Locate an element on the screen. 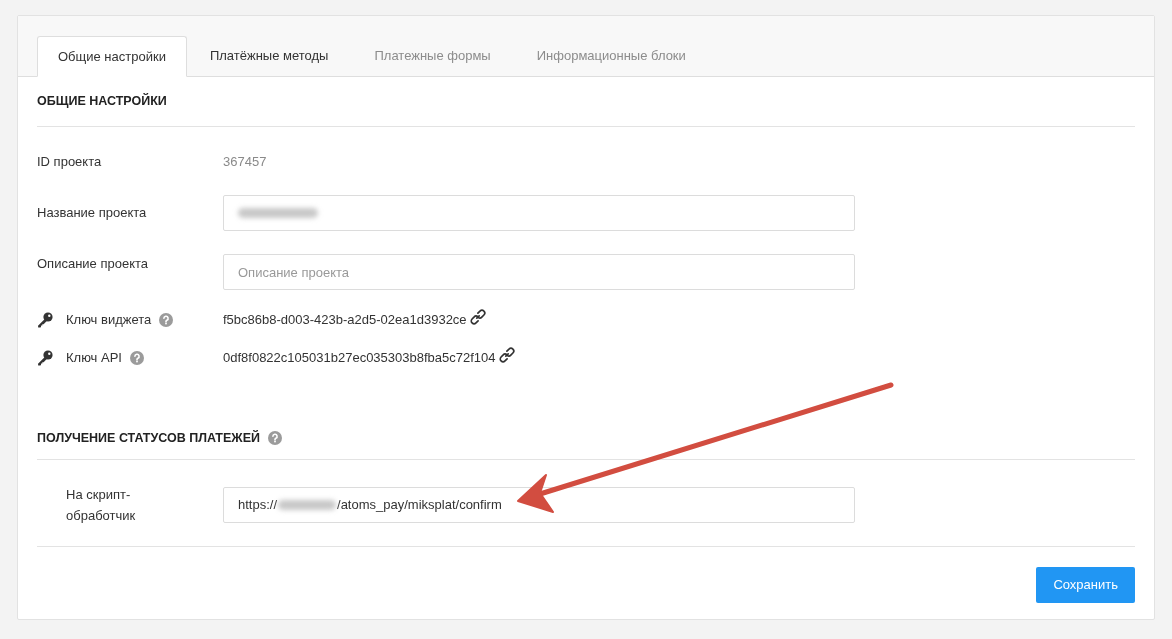 This screenshot has width=1172, height=639. api-key: f5bc86b8-d003-423b-a2d5-02ea1d3932ce is located at coordinates (345, 320).